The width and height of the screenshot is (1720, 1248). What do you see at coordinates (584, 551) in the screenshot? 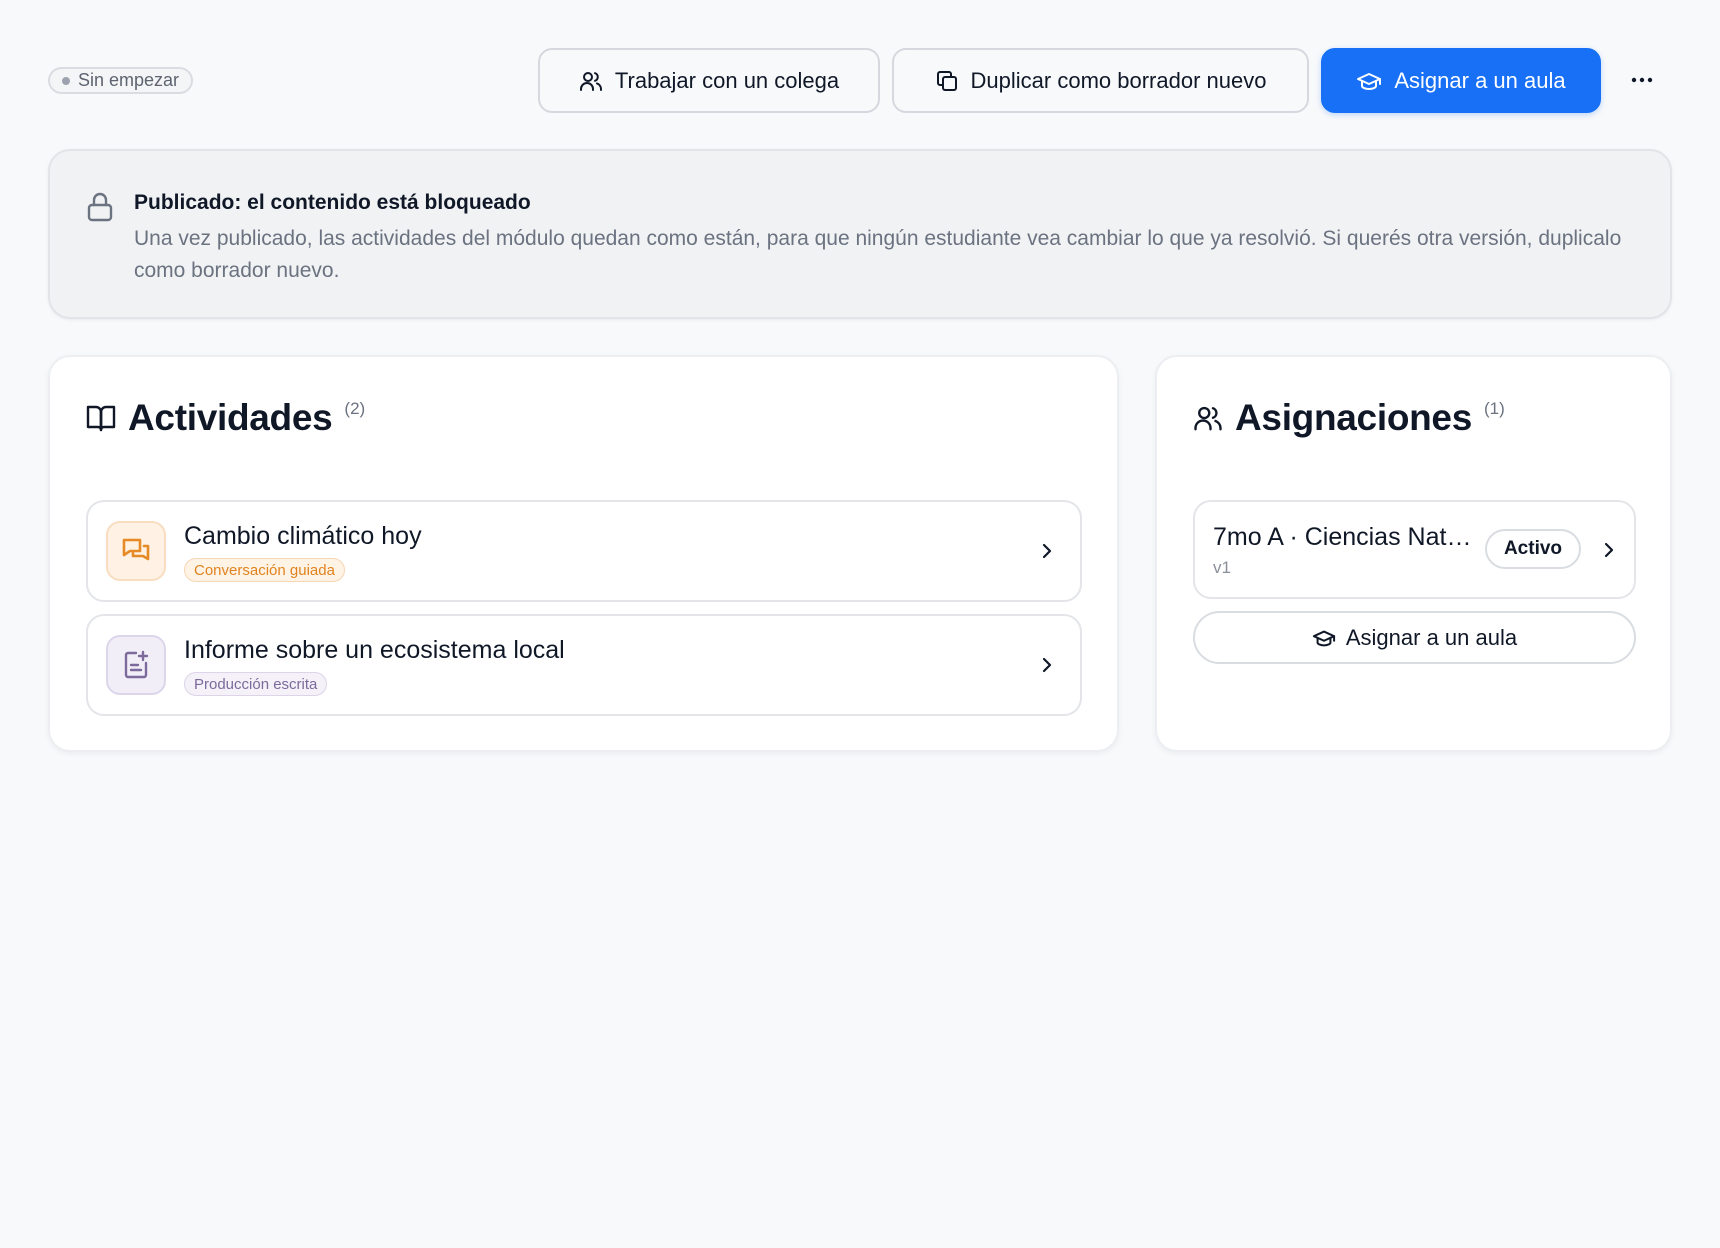
I see `activity-item: Cambio climático hoy Conversación guiada` at bounding box center [584, 551].